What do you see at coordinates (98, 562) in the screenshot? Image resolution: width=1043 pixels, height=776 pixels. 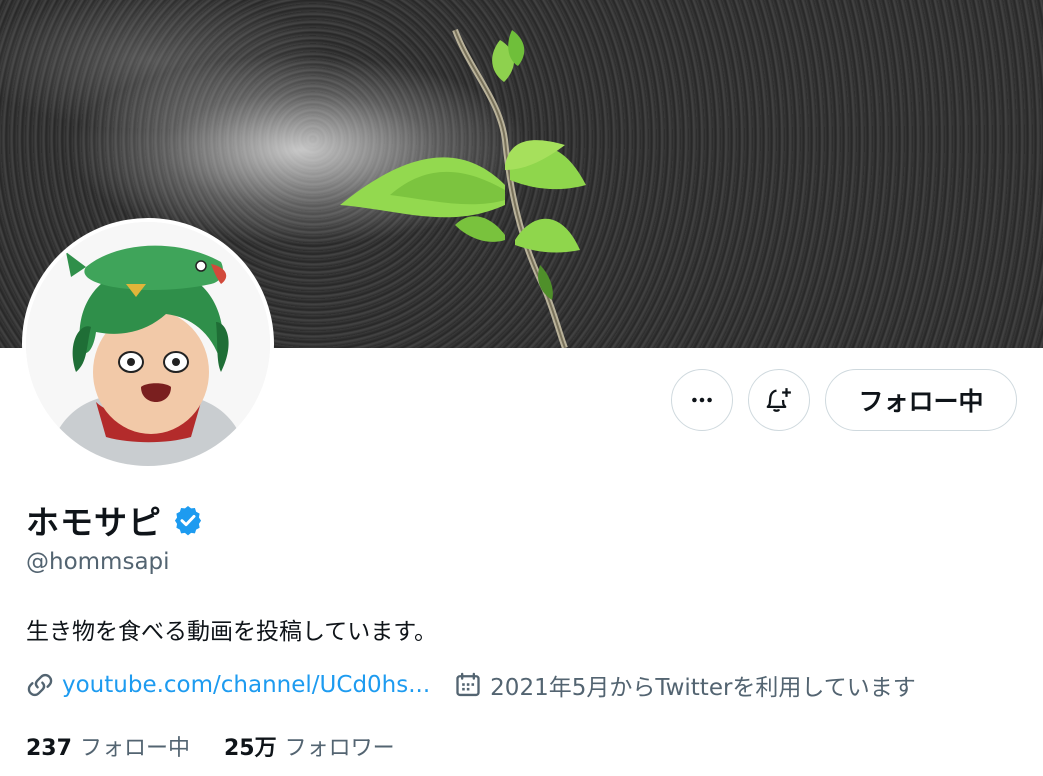 I see `profile-handle: @hommsapi` at bounding box center [98, 562].